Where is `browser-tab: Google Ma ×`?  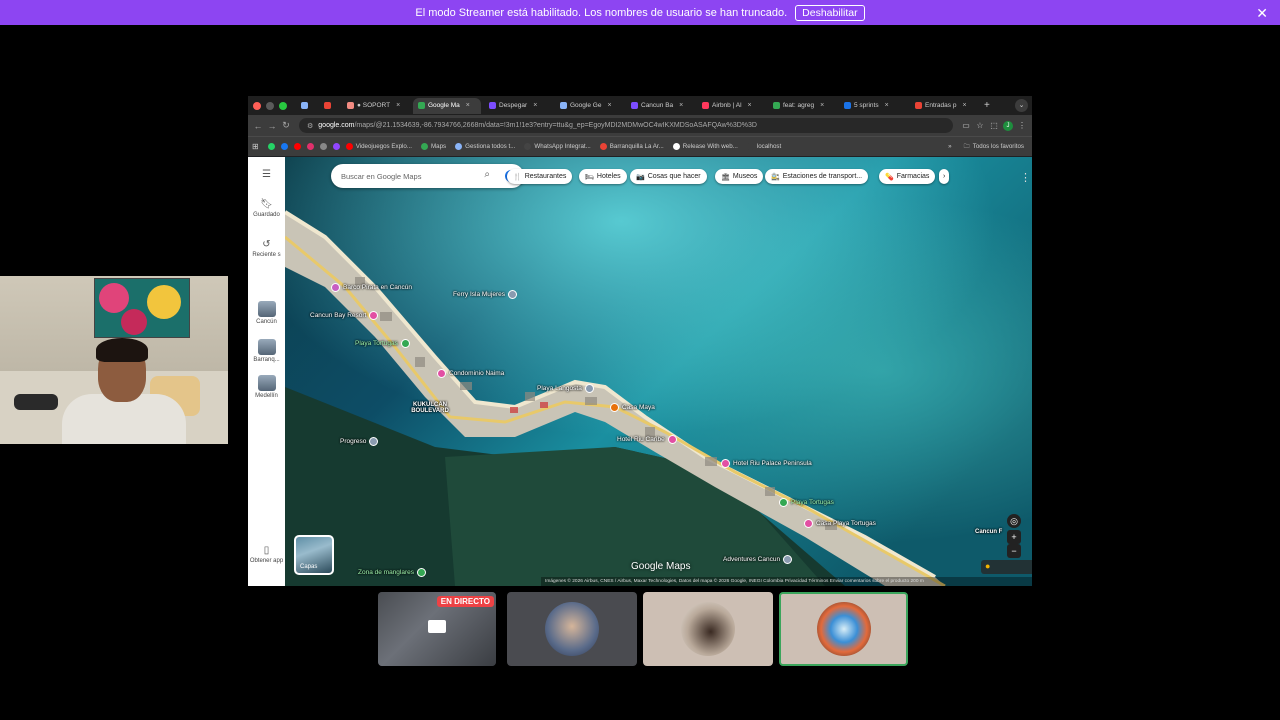
browser-tab: Google Ma × is located at coordinates (447, 105).